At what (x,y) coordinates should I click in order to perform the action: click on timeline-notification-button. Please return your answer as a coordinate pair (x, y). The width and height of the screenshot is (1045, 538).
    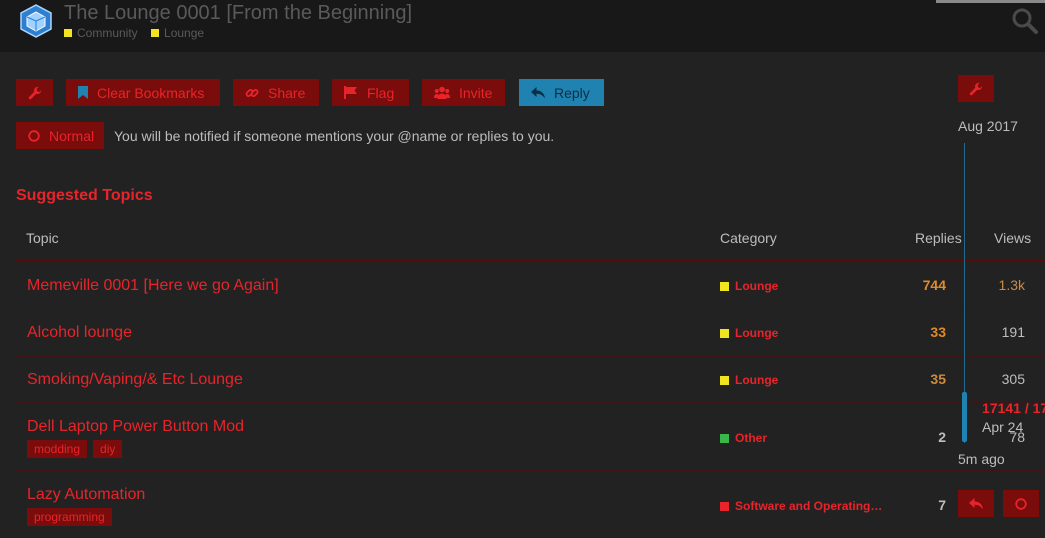
    Looking at the image, I should click on (1021, 503).